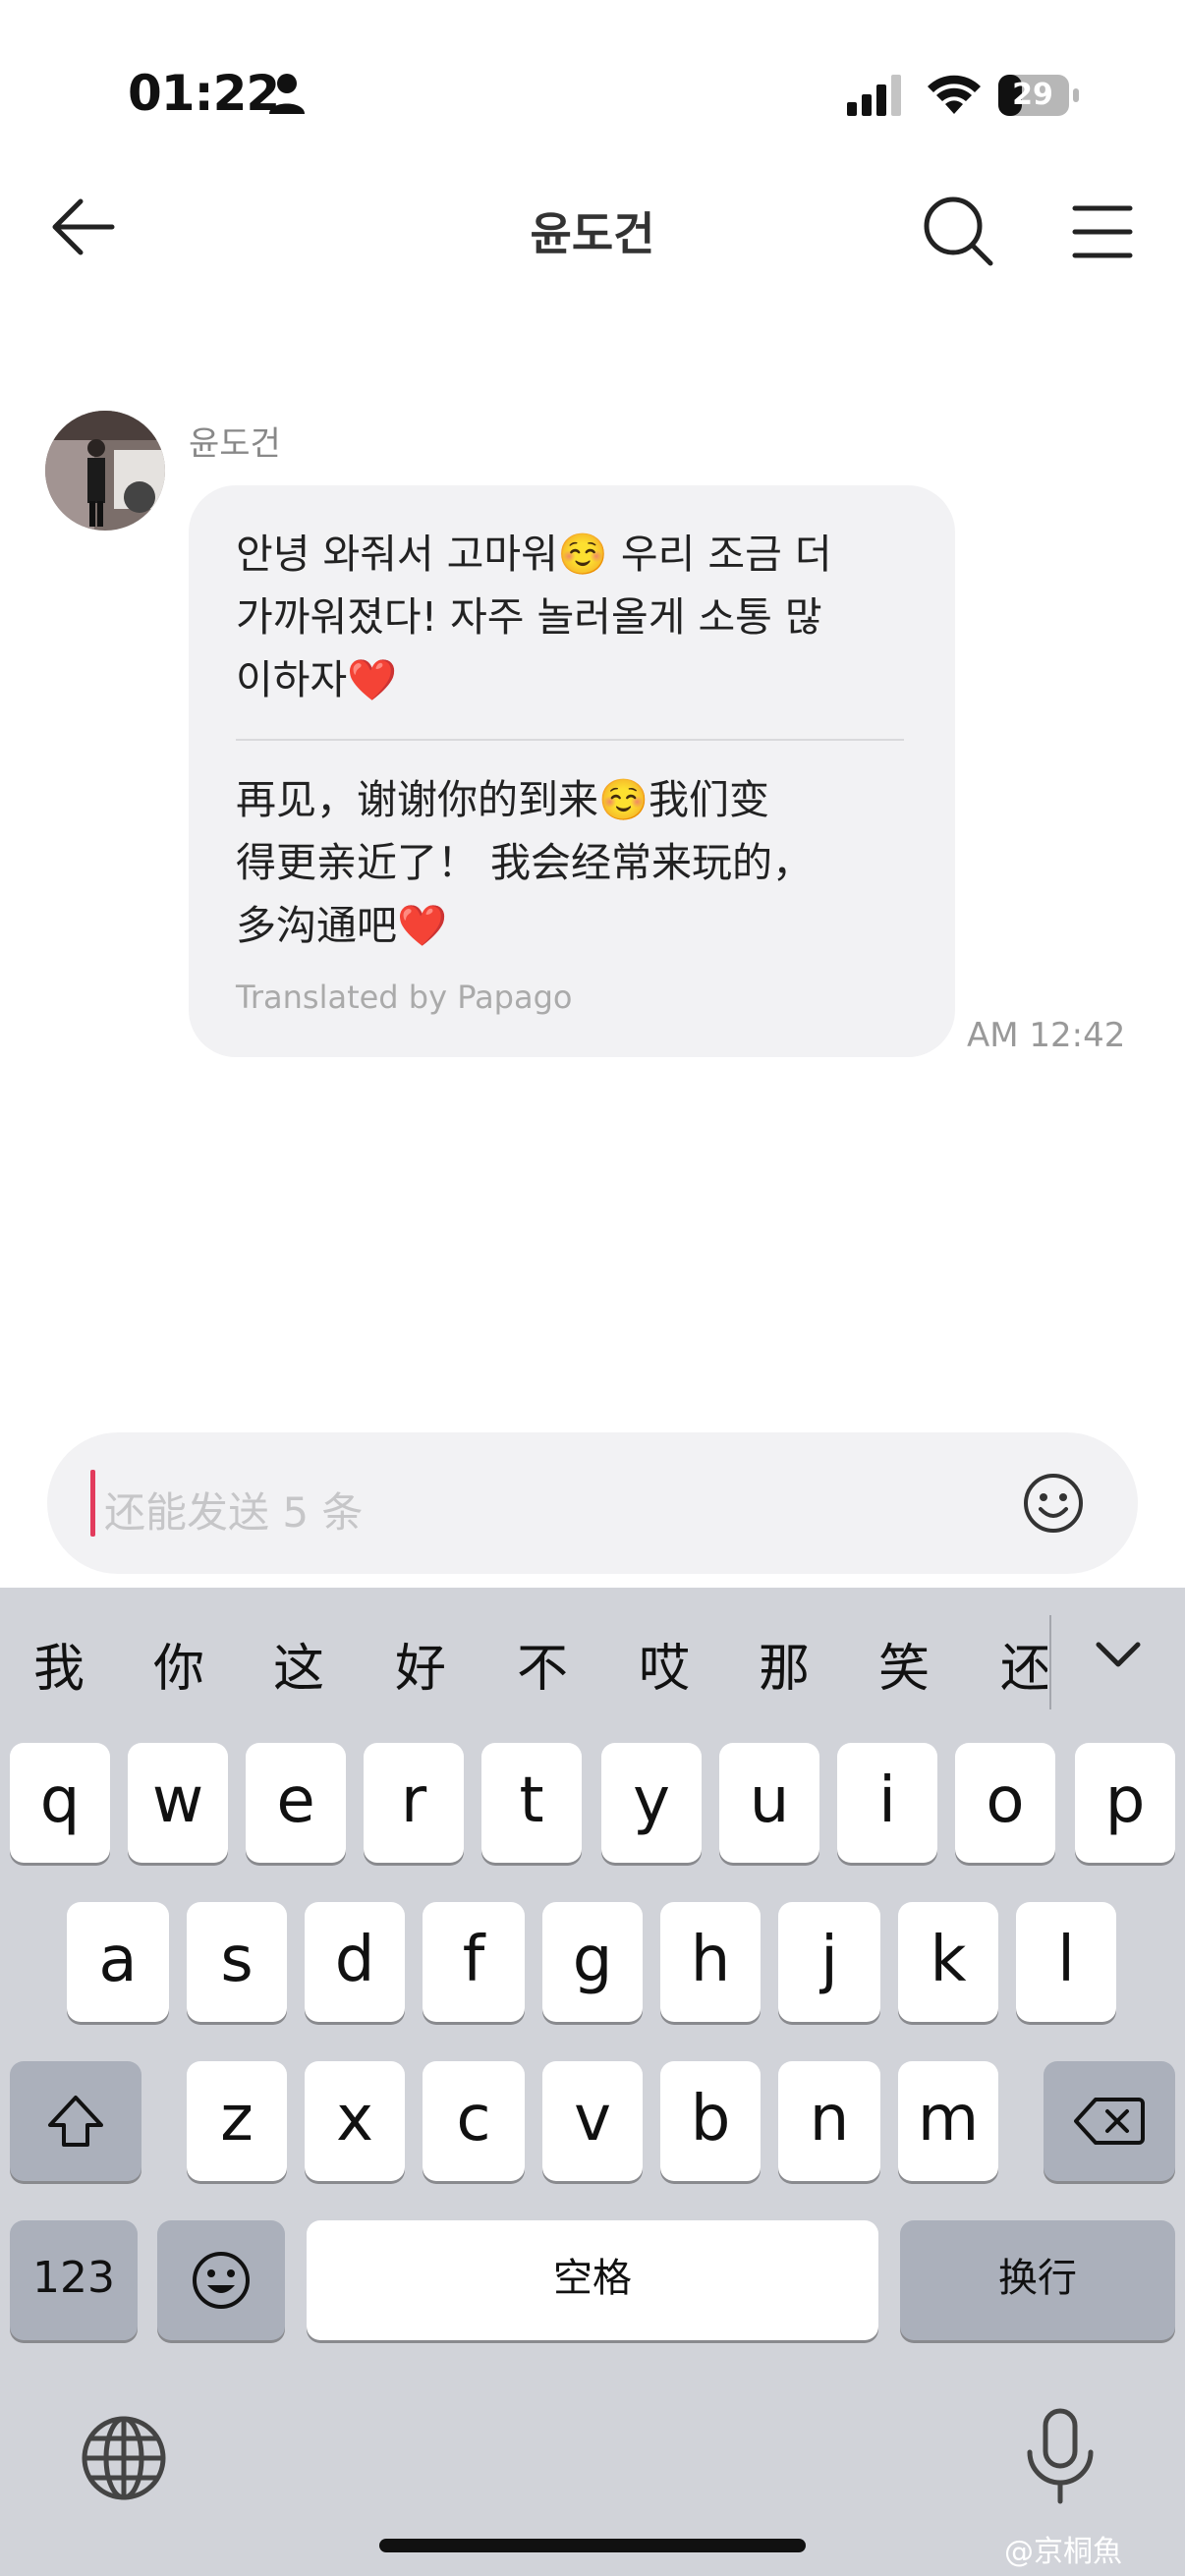 Image resolution: width=1185 pixels, height=2576 pixels. What do you see at coordinates (124, 2458) in the screenshot?
I see `globe-icon` at bounding box center [124, 2458].